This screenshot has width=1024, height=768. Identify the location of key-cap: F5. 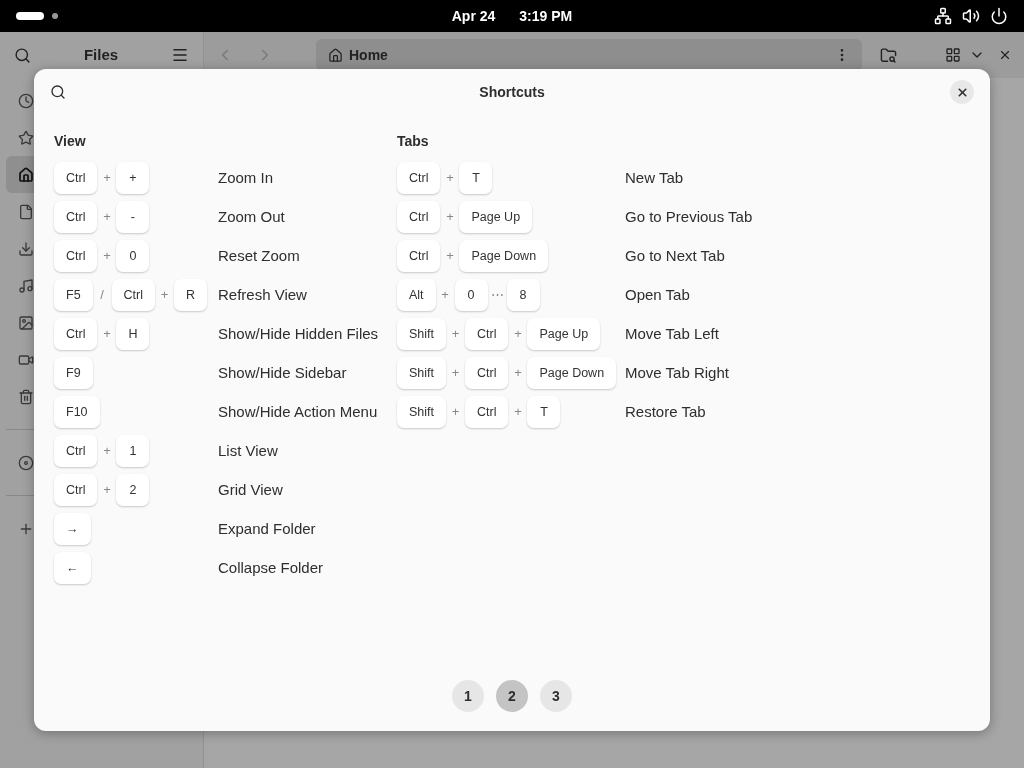
(73, 295).